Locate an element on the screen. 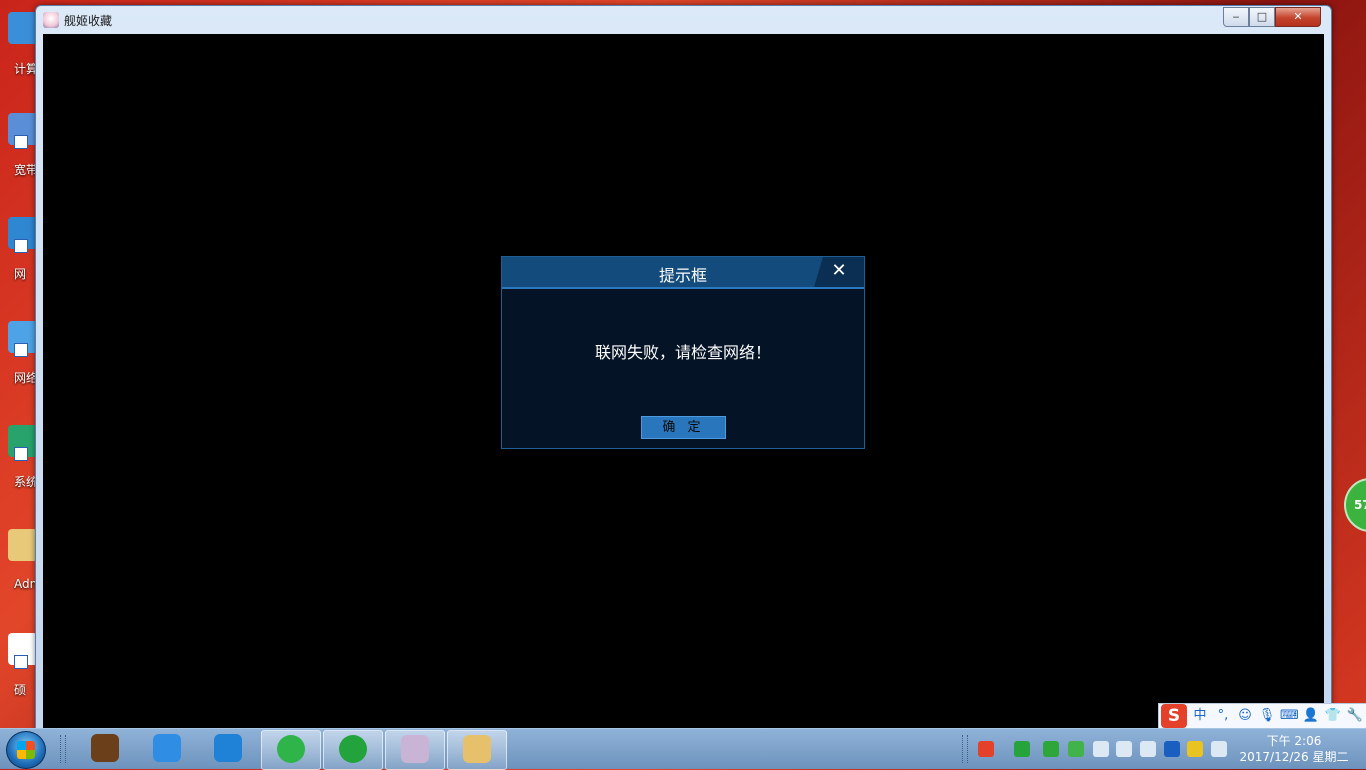  dialog-header: 提示框 ✕ is located at coordinates (683, 273).